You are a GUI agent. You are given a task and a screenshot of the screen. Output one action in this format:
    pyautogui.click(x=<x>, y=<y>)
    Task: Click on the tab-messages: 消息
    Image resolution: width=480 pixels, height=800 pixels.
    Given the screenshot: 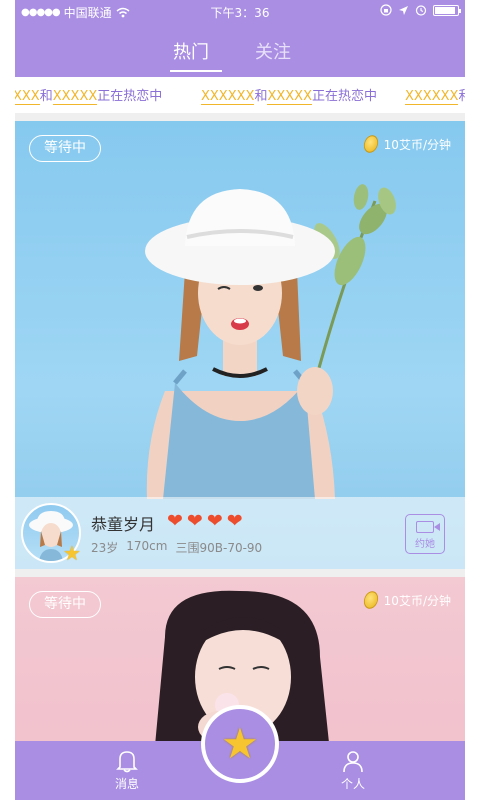 What is the action you would take?
    pyautogui.click(x=127, y=770)
    